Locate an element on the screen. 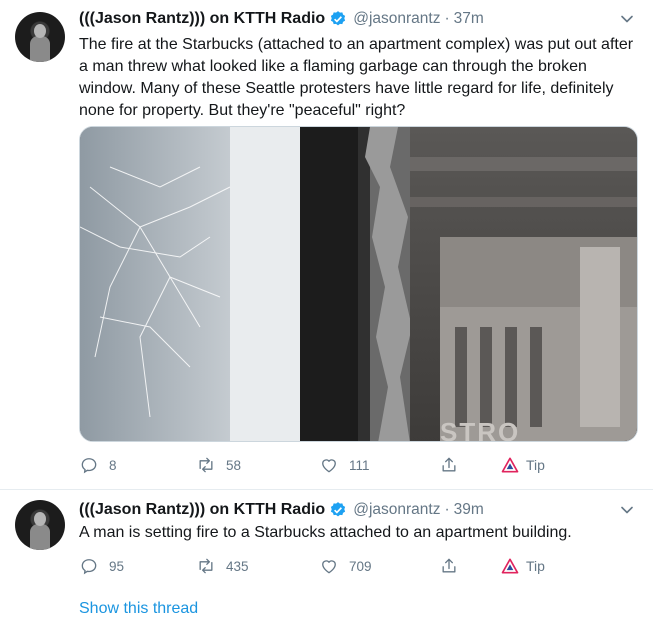 This screenshot has width=653, height=629. reply-button: 95 is located at coordinates (101, 566).